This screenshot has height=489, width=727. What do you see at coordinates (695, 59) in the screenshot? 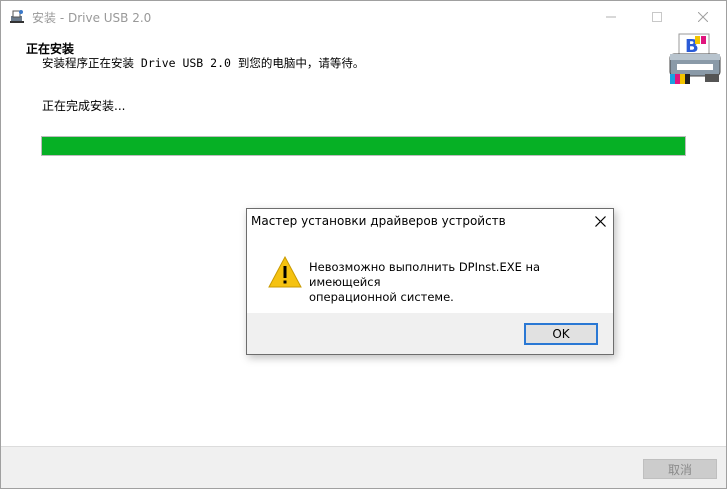
I see `printer-logo: B` at bounding box center [695, 59].